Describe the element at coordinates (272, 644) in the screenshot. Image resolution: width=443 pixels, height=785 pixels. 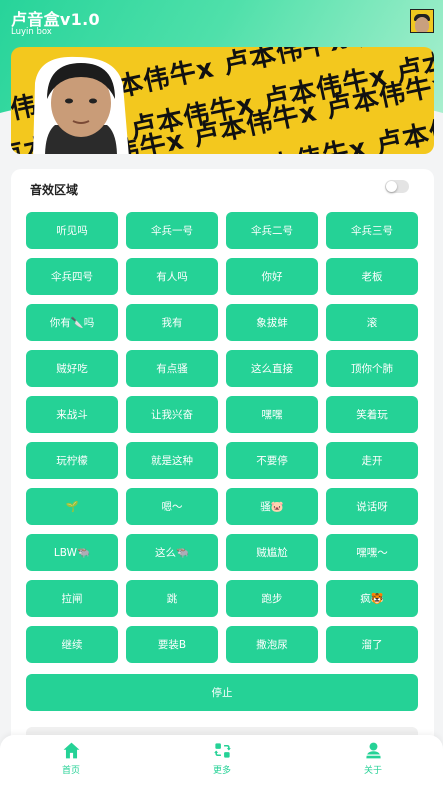
I see `sound-button: 撒泡尿` at that location.